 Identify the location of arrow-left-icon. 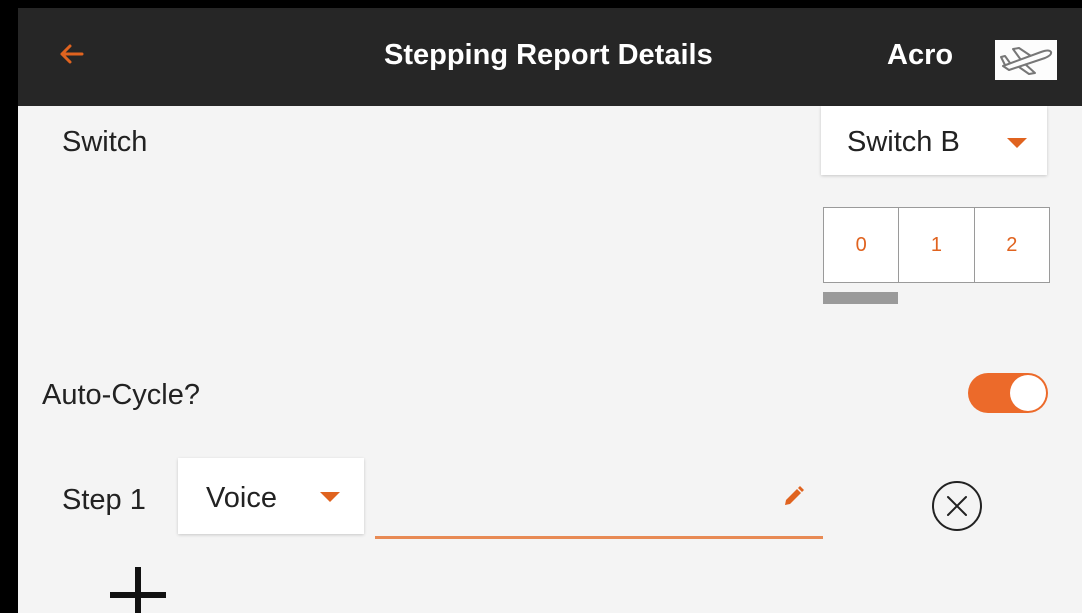
(72, 54).